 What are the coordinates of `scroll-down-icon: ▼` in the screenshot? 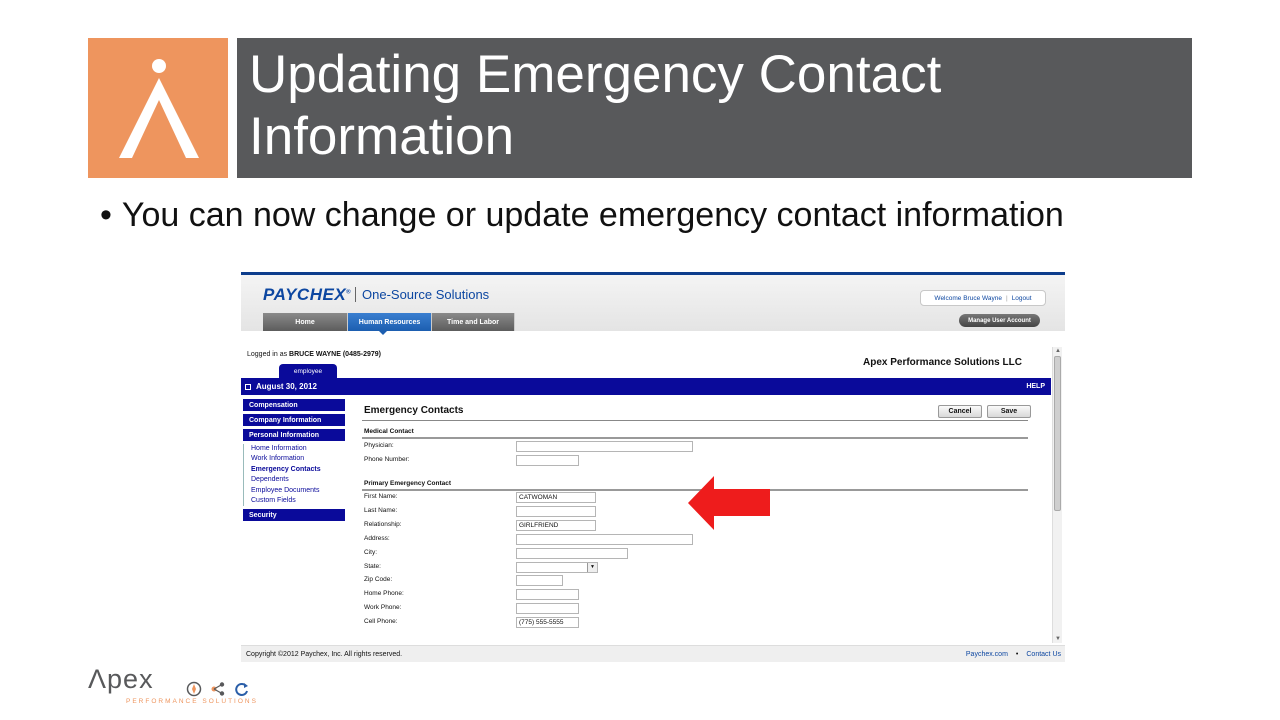 It's located at (1058, 639).